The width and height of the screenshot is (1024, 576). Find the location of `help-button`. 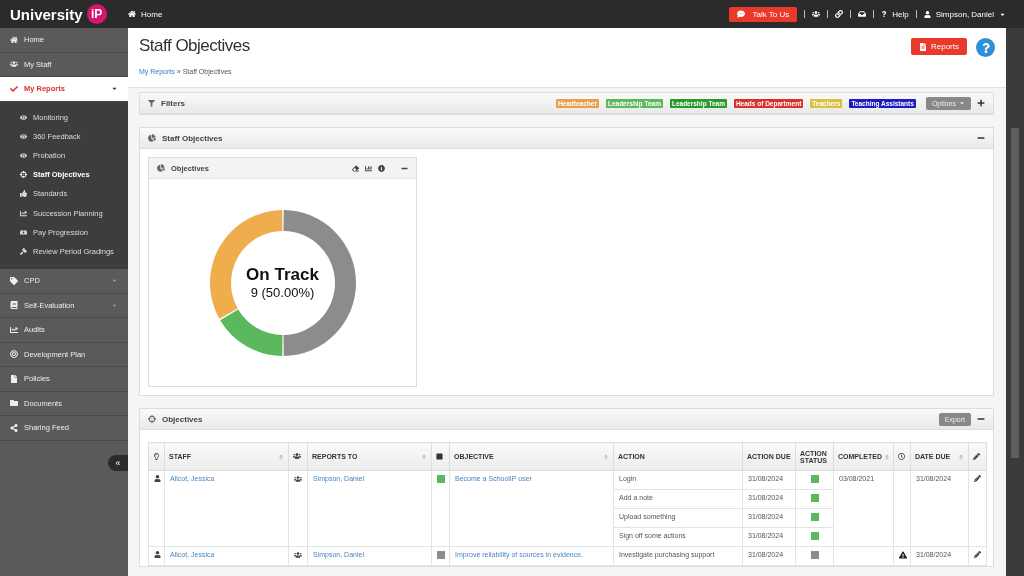

help-button is located at coordinates (985, 47).